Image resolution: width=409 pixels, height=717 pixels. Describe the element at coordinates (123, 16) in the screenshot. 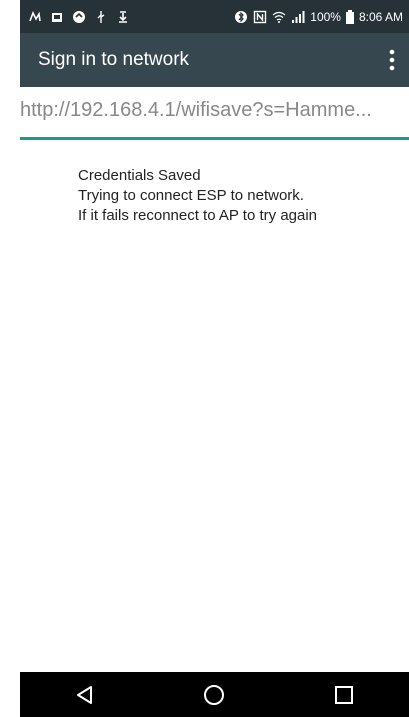

I see `download-icon` at that location.